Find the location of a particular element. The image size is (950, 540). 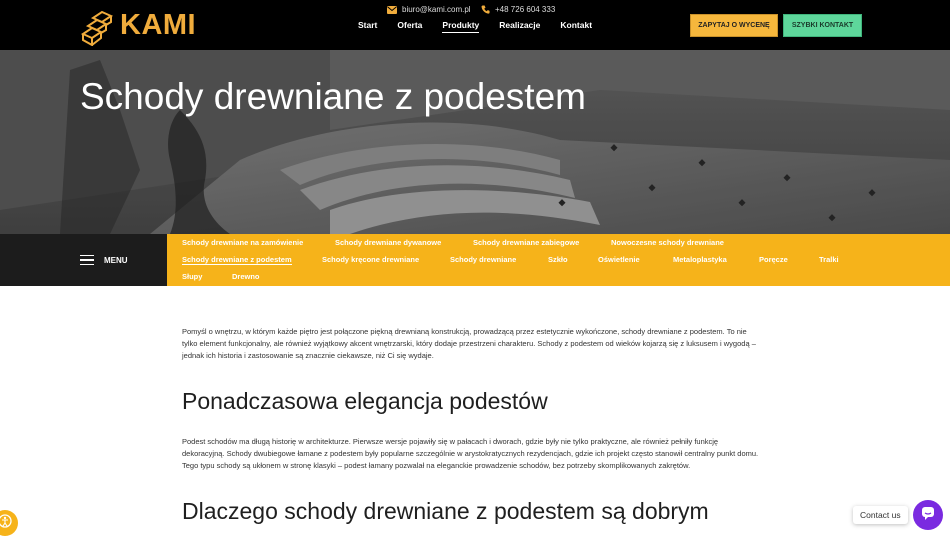

category-link: Metaloplastyka is located at coordinates (700, 259).